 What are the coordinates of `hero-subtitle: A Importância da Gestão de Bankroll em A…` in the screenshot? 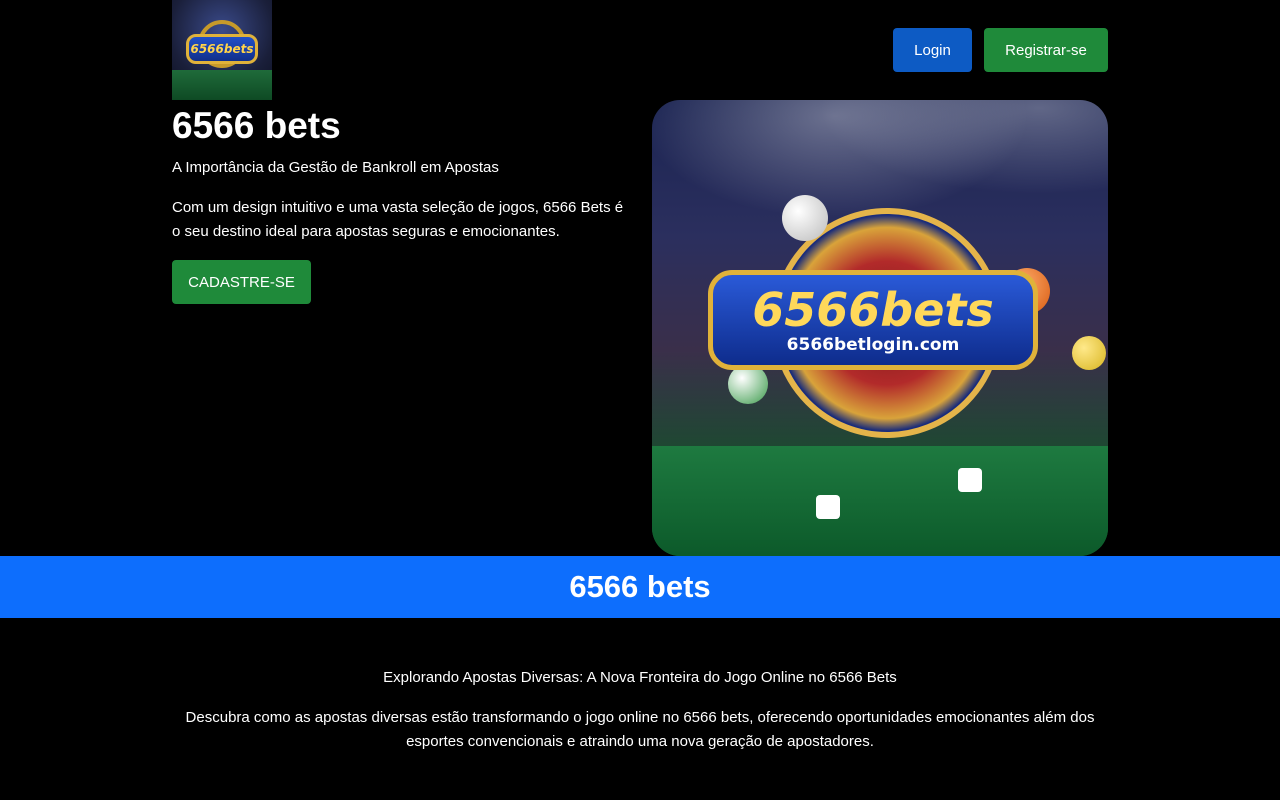 It's located at (335, 167).